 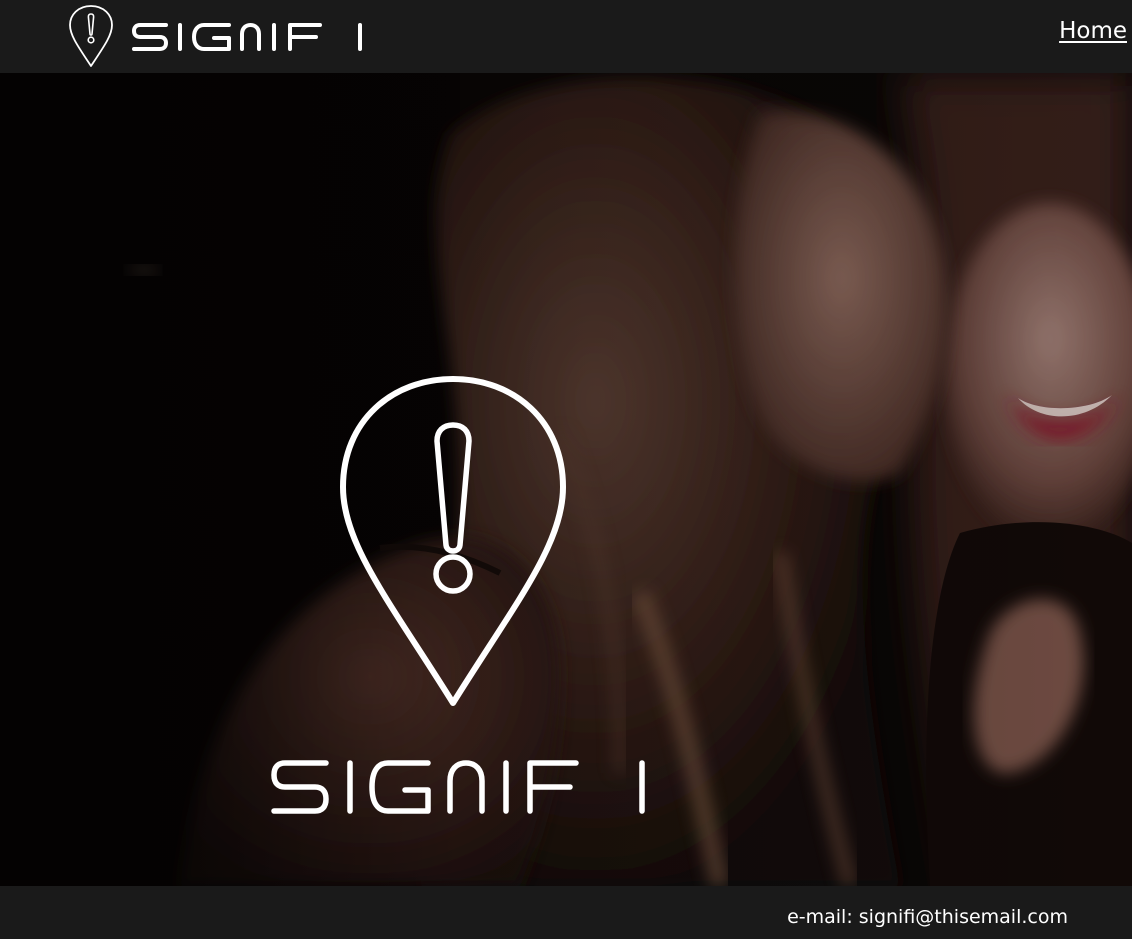 I want to click on brand-wordmark, so click(x=247, y=36).